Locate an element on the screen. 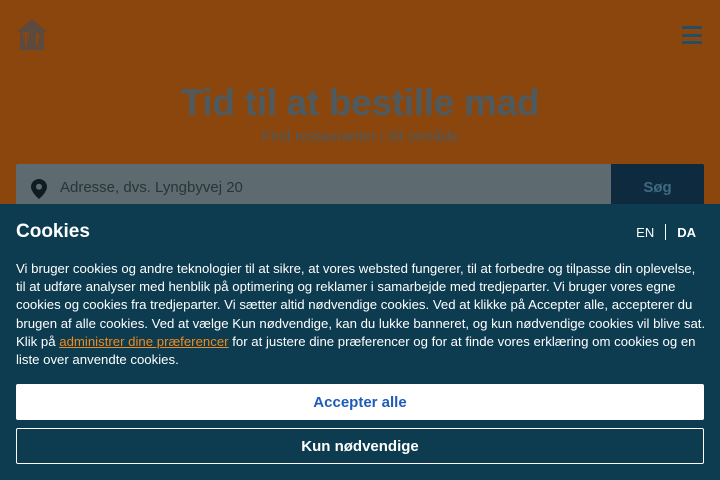 This screenshot has width=720, height=480. language-da: DA is located at coordinates (686, 232).